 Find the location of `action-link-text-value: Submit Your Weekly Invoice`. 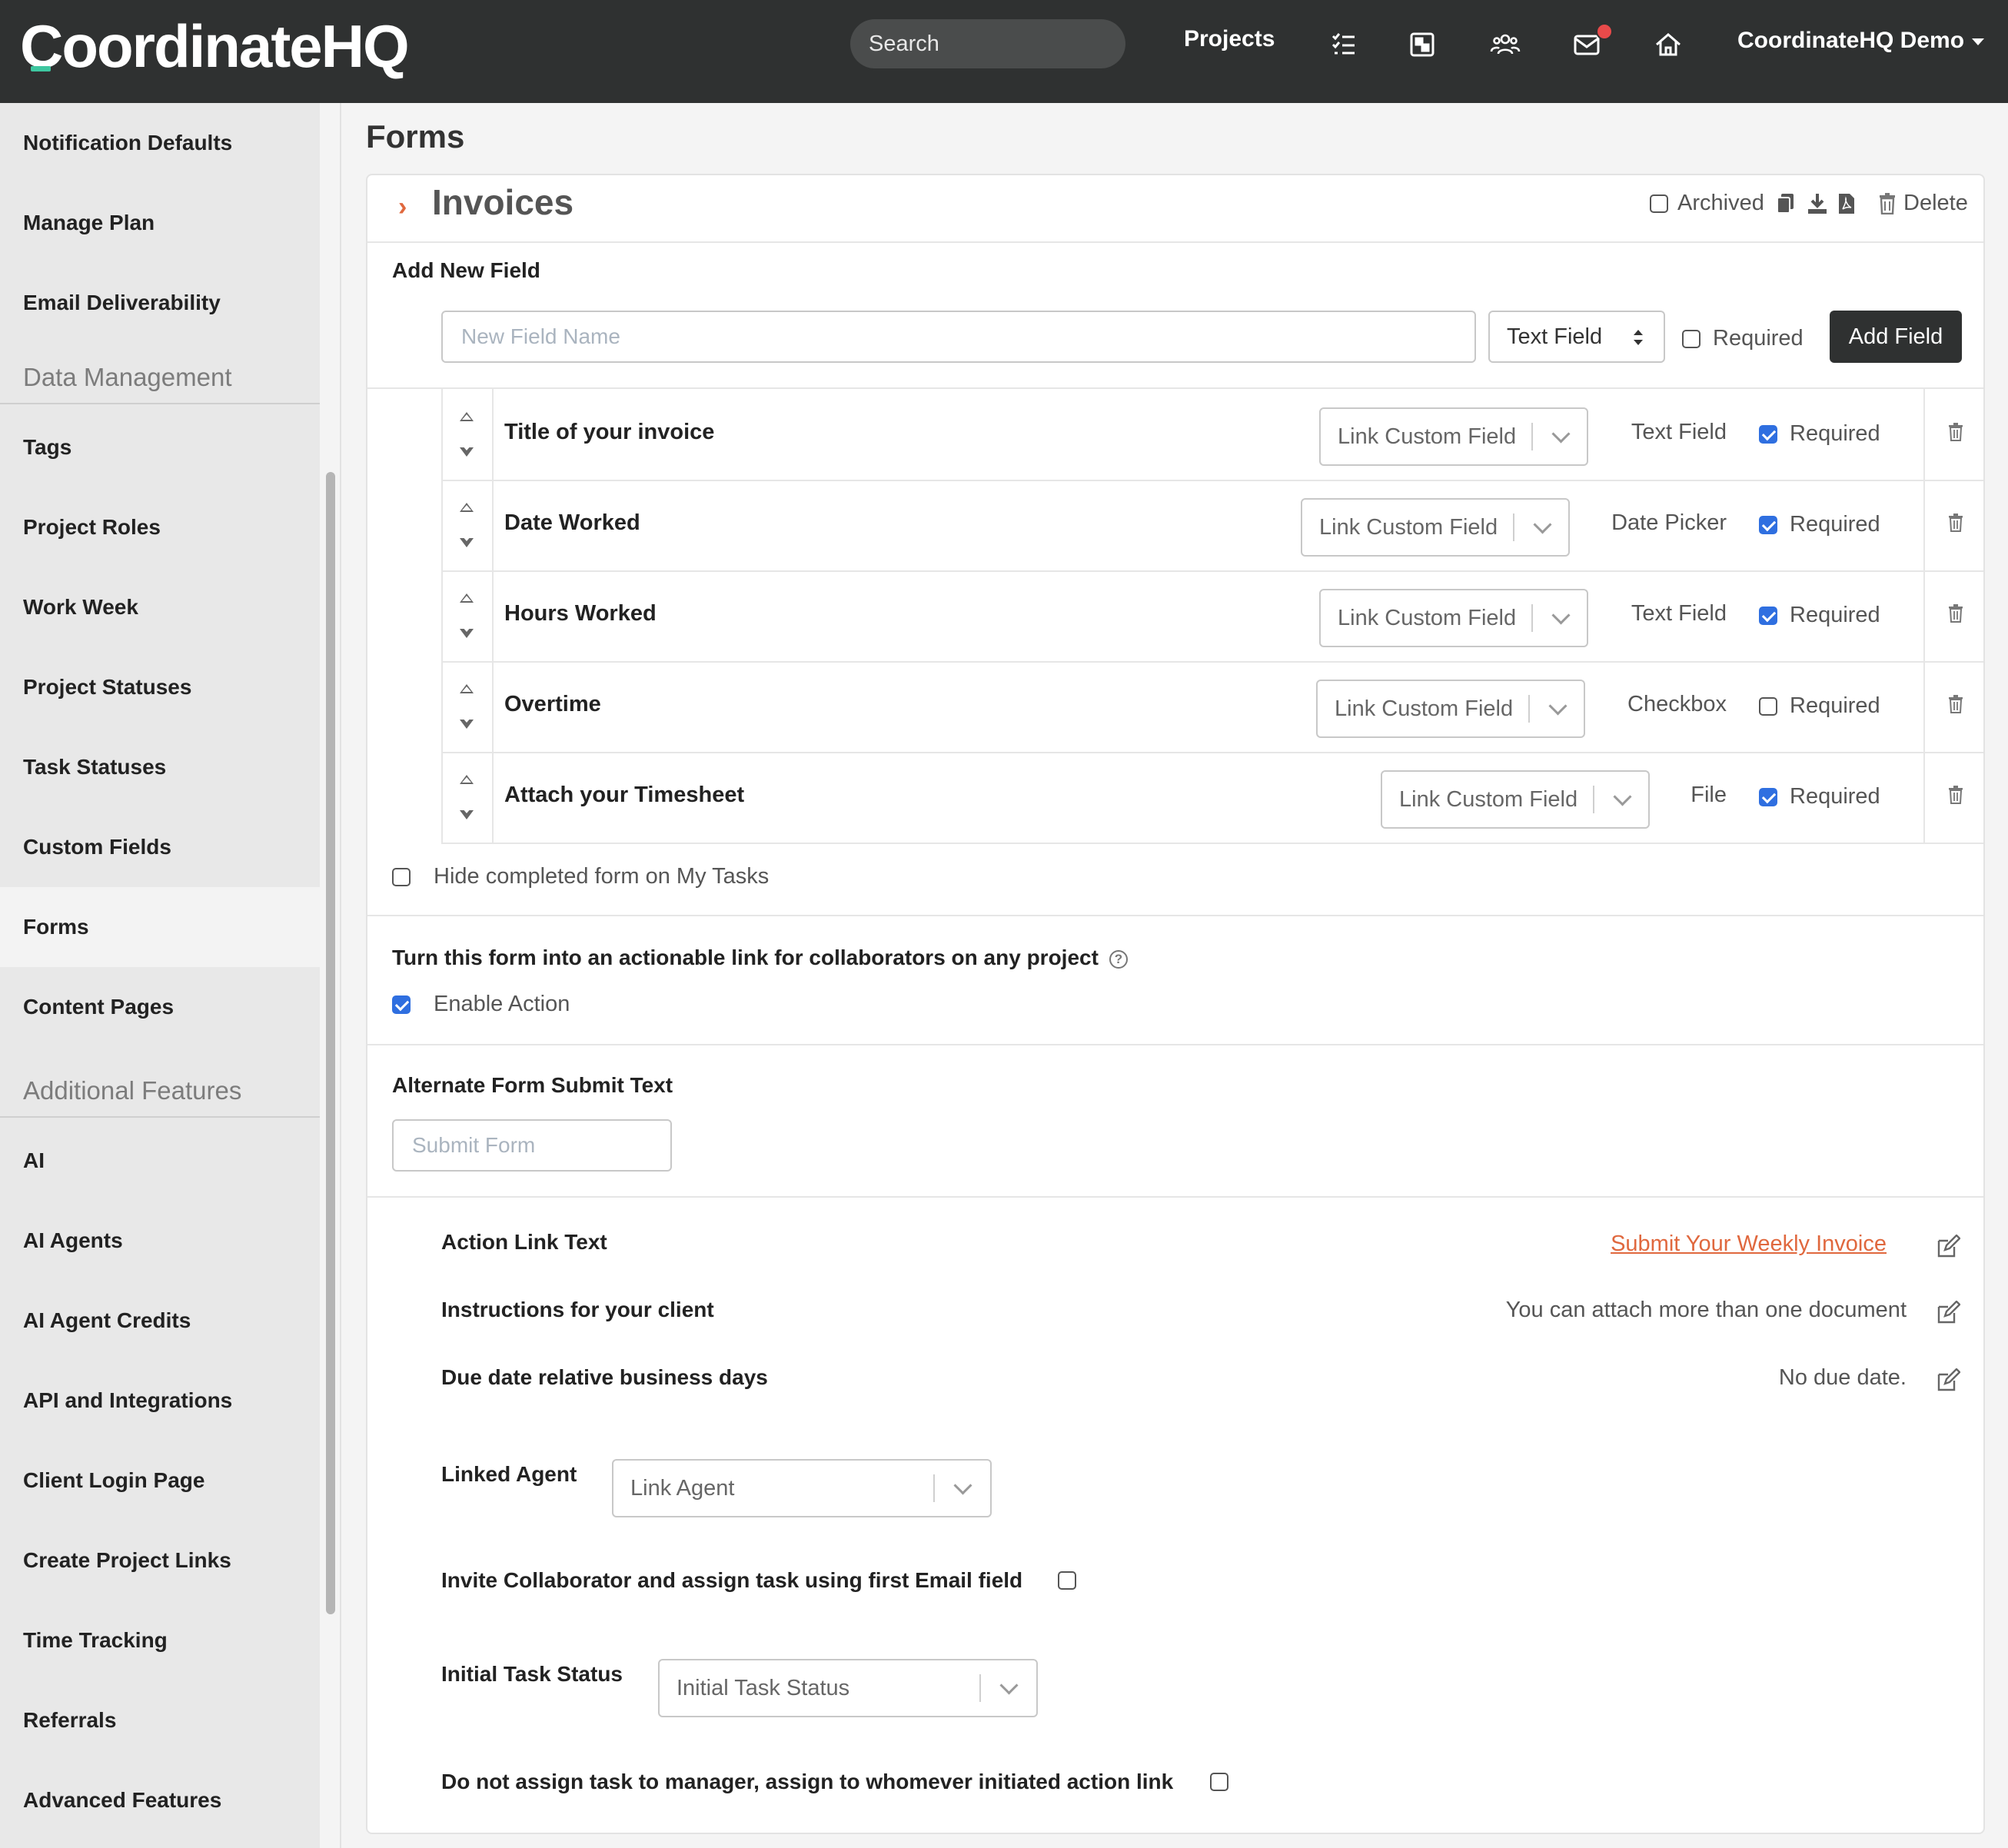

action-link-text-value: Submit Your Weekly Invoice is located at coordinates (1749, 1244).